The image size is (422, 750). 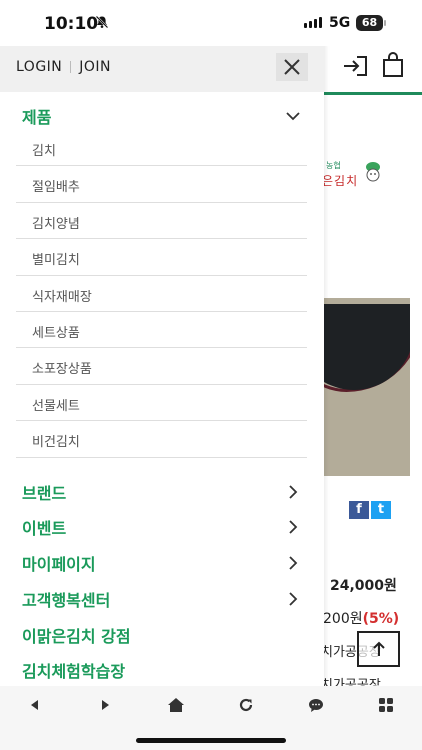 What do you see at coordinates (63, 67) in the screenshot?
I see `auth-links: LOGIN JOIN` at bounding box center [63, 67].